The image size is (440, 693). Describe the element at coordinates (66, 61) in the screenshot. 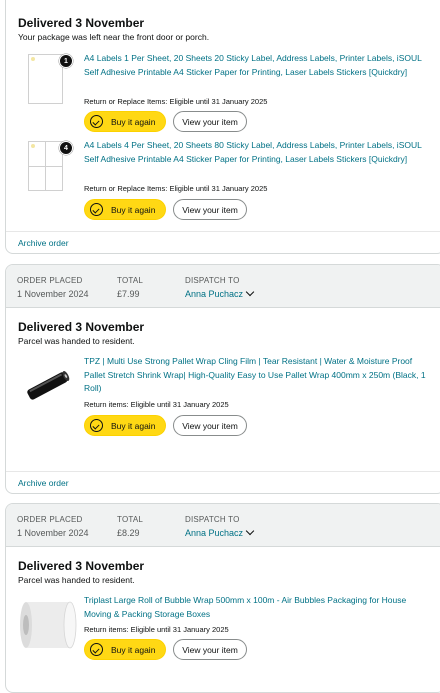

I see `quantity-badge: 1` at that location.